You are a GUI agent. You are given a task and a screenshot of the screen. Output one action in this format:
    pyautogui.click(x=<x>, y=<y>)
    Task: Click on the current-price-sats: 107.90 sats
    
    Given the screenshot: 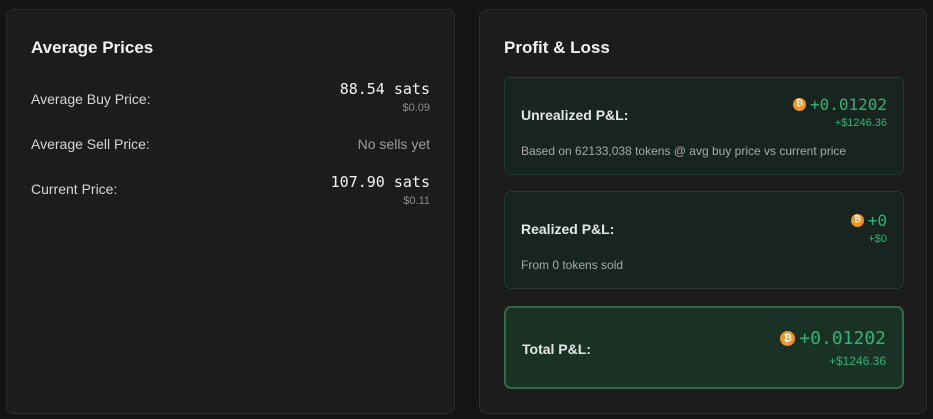 What is the action you would take?
    pyautogui.click(x=380, y=182)
    